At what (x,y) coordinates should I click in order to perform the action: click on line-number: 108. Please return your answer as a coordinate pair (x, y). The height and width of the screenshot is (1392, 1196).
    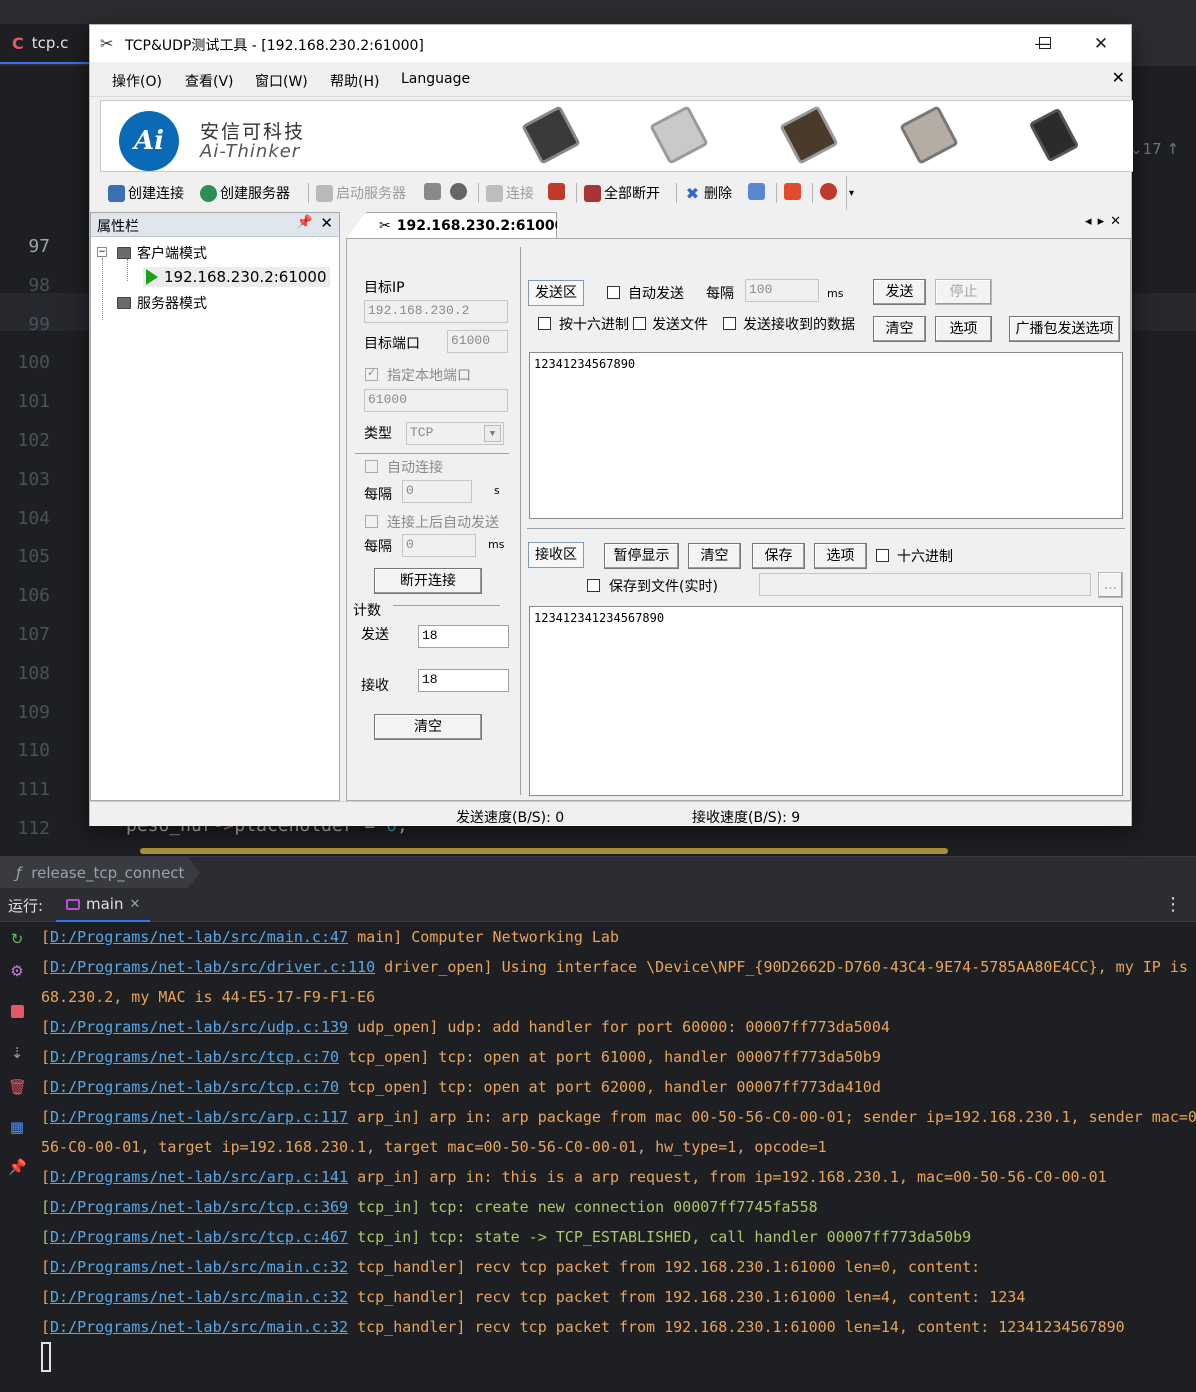
    Looking at the image, I should click on (30, 673).